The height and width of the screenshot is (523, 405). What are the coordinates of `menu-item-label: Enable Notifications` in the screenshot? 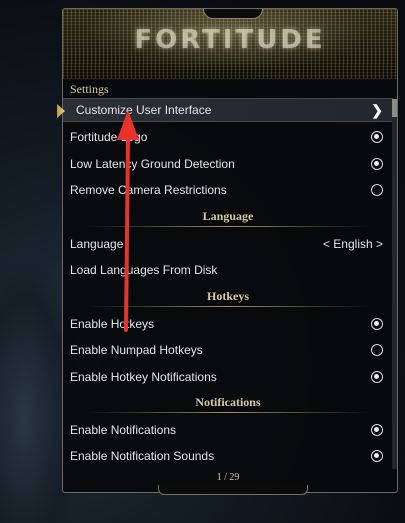 It's located at (123, 430).